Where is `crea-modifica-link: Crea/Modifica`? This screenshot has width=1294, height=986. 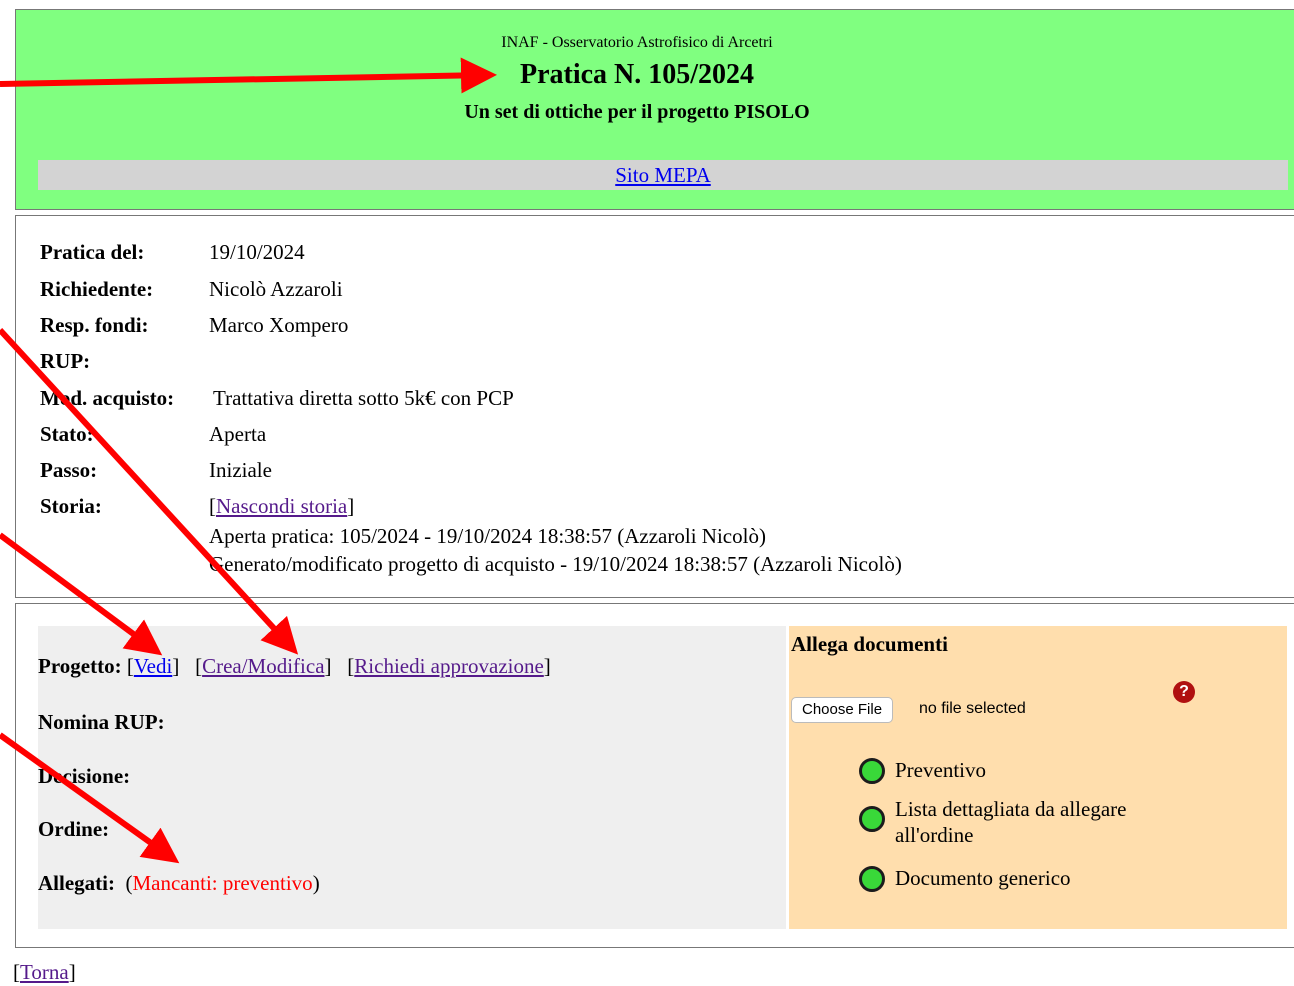
crea-modifica-link: Crea/Modifica is located at coordinates (263, 666).